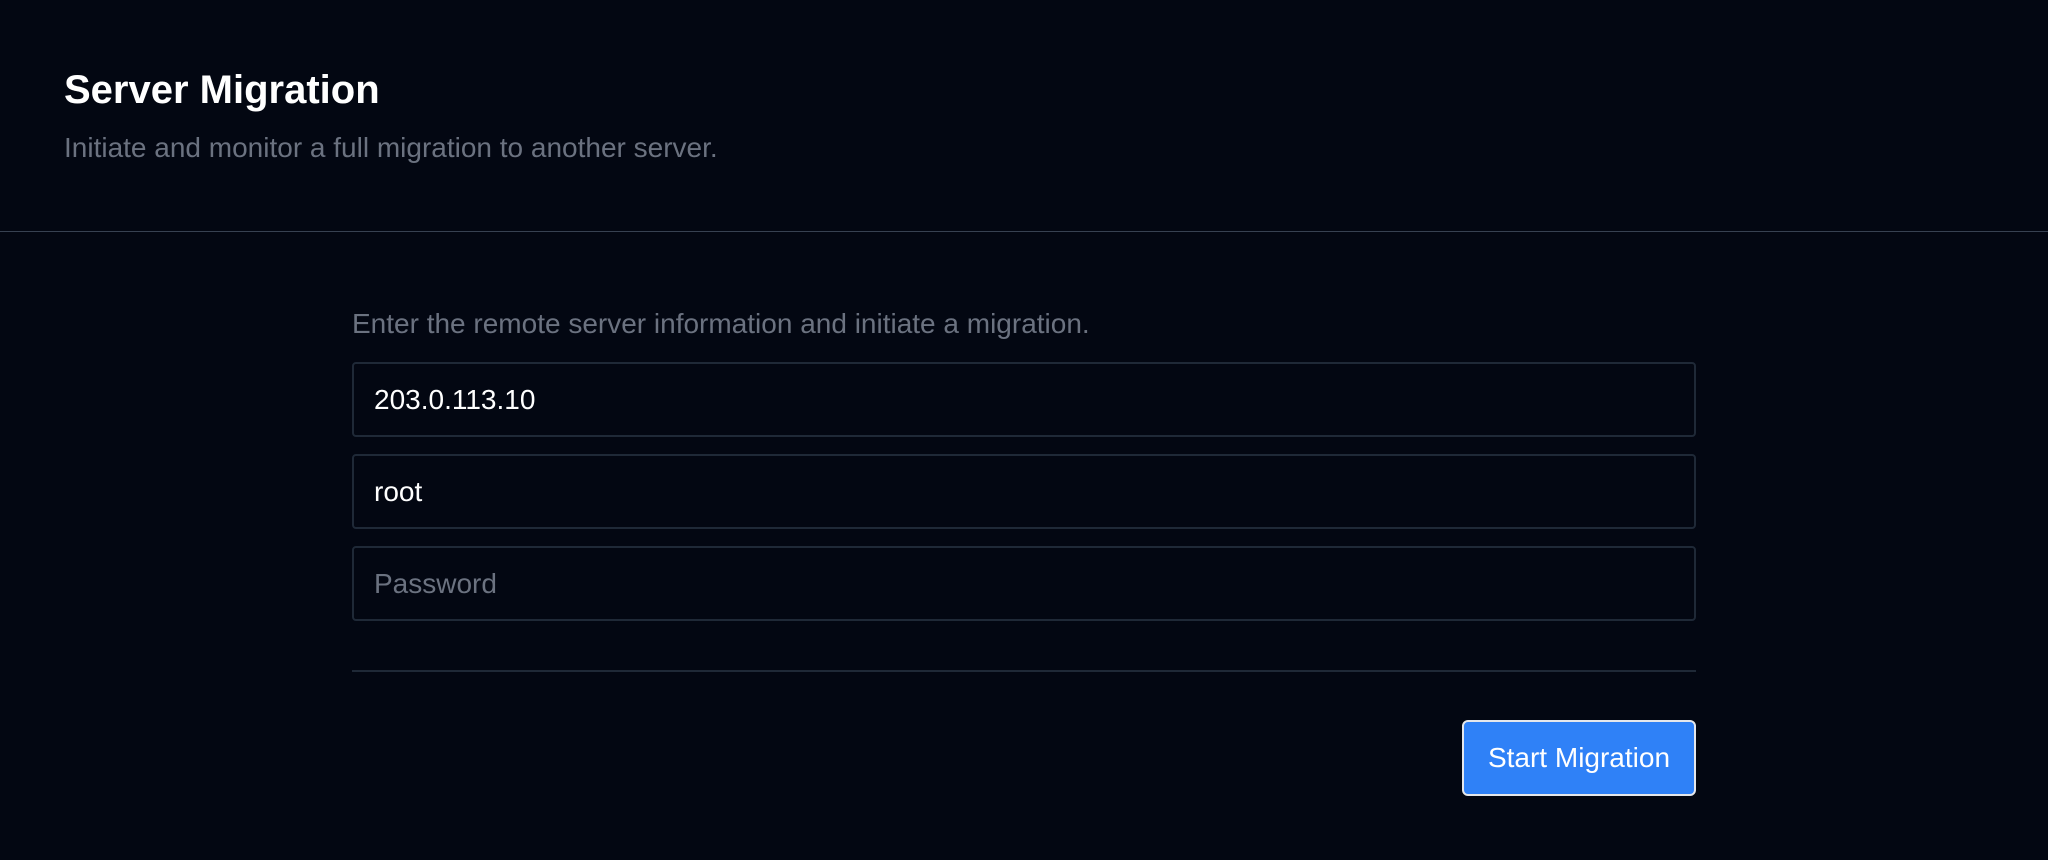 This screenshot has height=860, width=2048. Describe the element at coordinates (1024, 671) in the screenshot. I see `form-divider` at that location.